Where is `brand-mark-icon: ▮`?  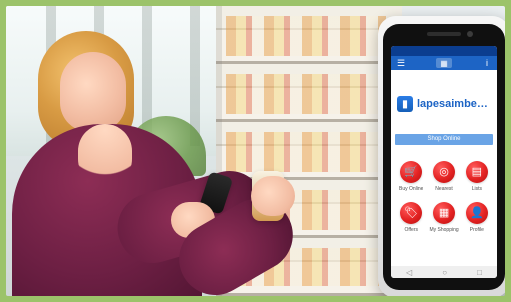 brand-mark-icon: ▮ is located at coordinates (405, 104).